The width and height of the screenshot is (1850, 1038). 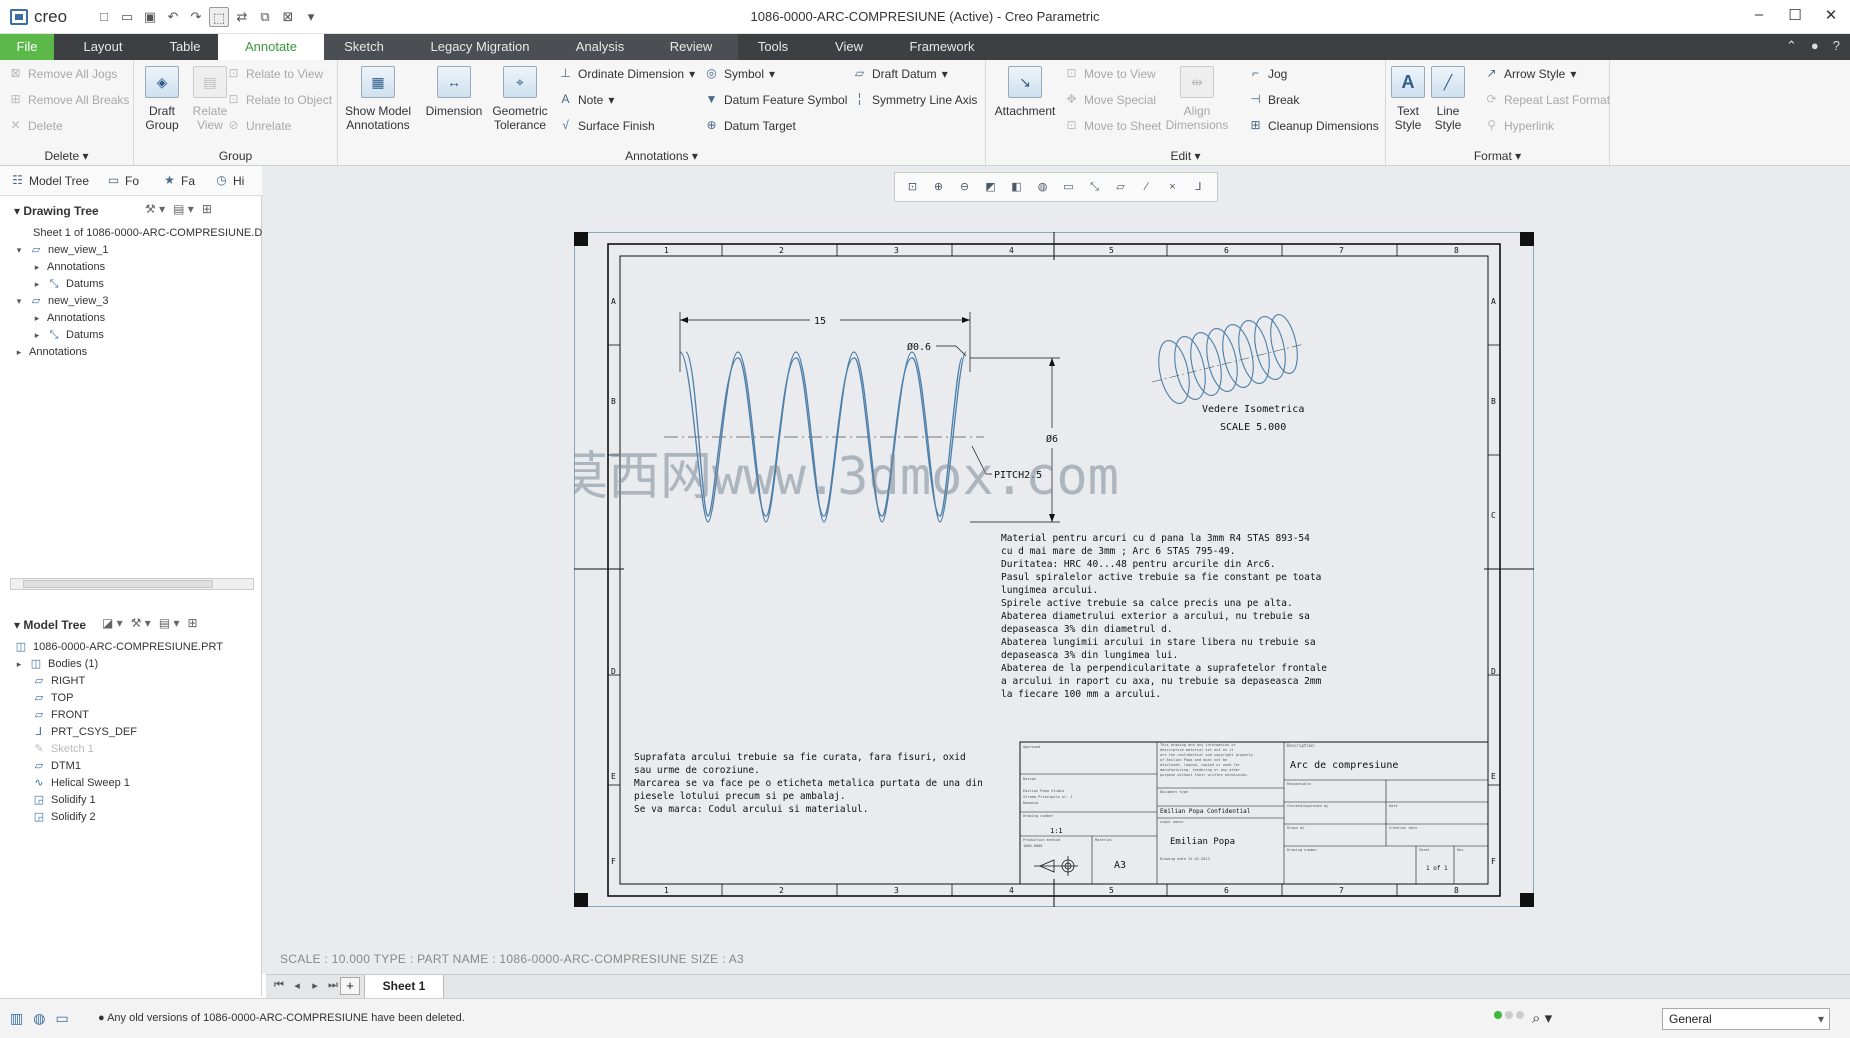 What do you see at coordinates (1016, 187) in the screenshot?
I see `display-style-icon: ◧` at bounding box center [1016, 187].